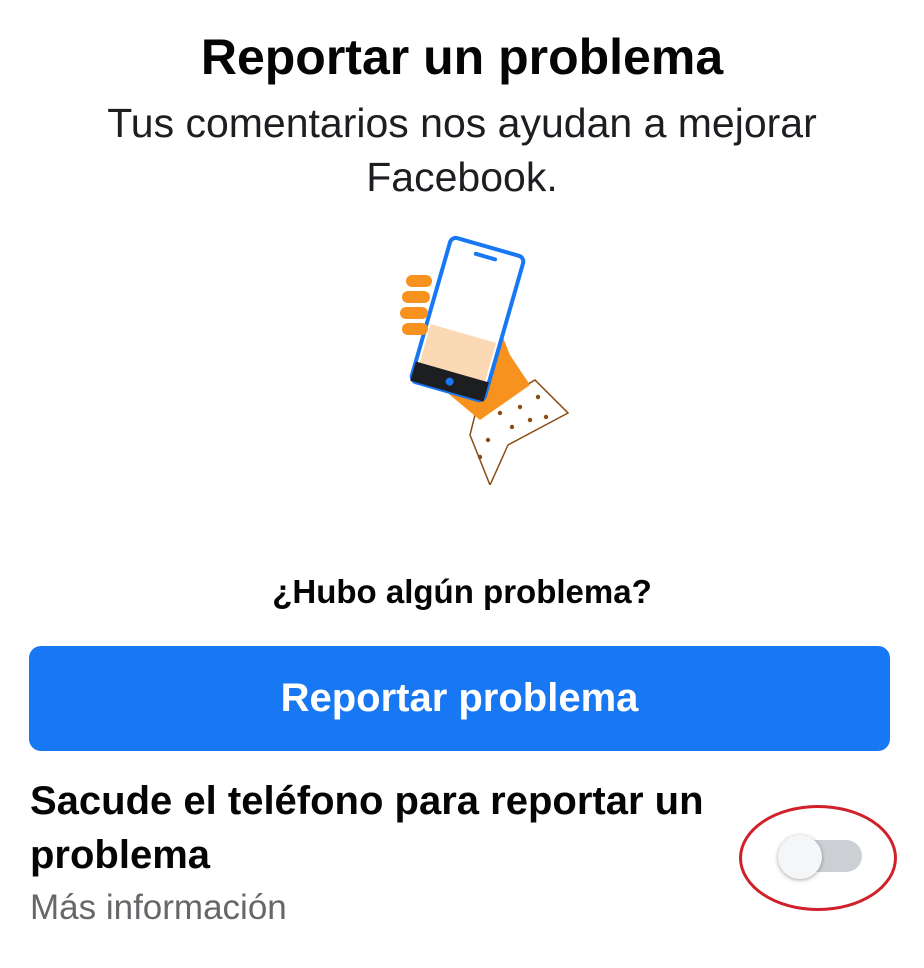 The image size is (924, 968). Describe the element at coordinates (462, 591) in the screenshot. I see `problem-question: ¿Hubo algún problema?` at that location.